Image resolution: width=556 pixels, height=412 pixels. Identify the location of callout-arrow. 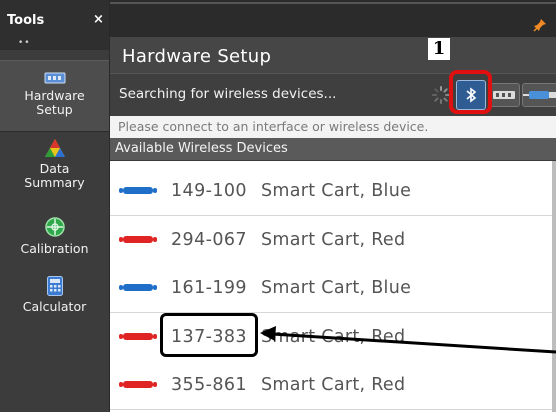
(408, 340).